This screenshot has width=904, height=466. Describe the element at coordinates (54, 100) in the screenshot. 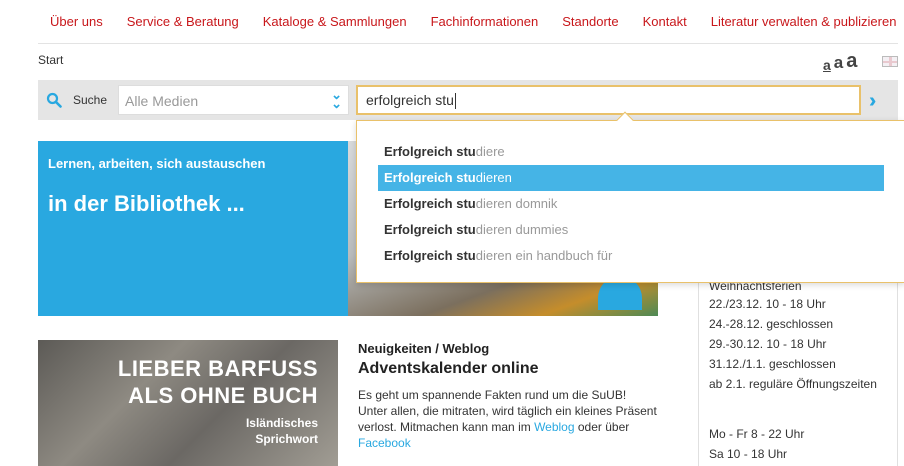

I see `search-icon` at that location.